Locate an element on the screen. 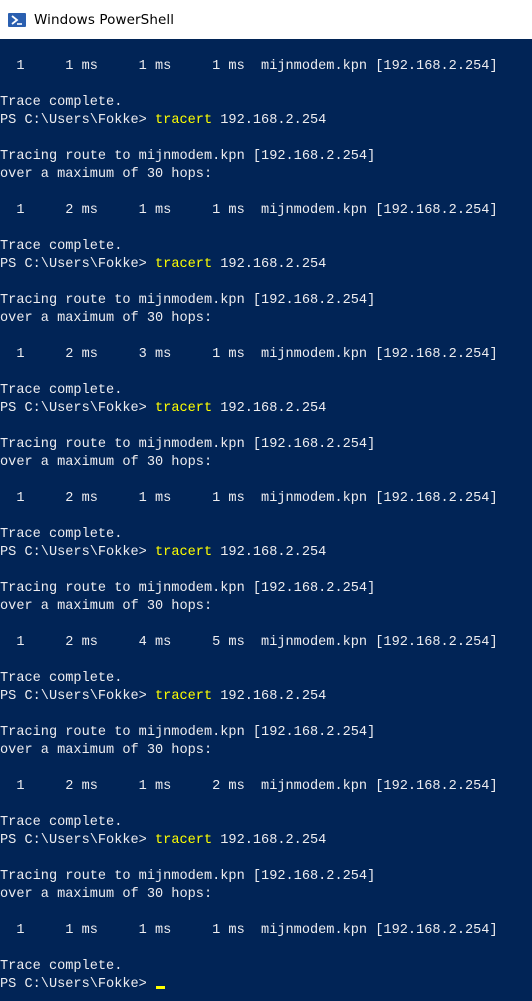 The height and width of the screenshot is (1001, 532). title-bar: Windows PowerShell is located at coordinates (266, 19).